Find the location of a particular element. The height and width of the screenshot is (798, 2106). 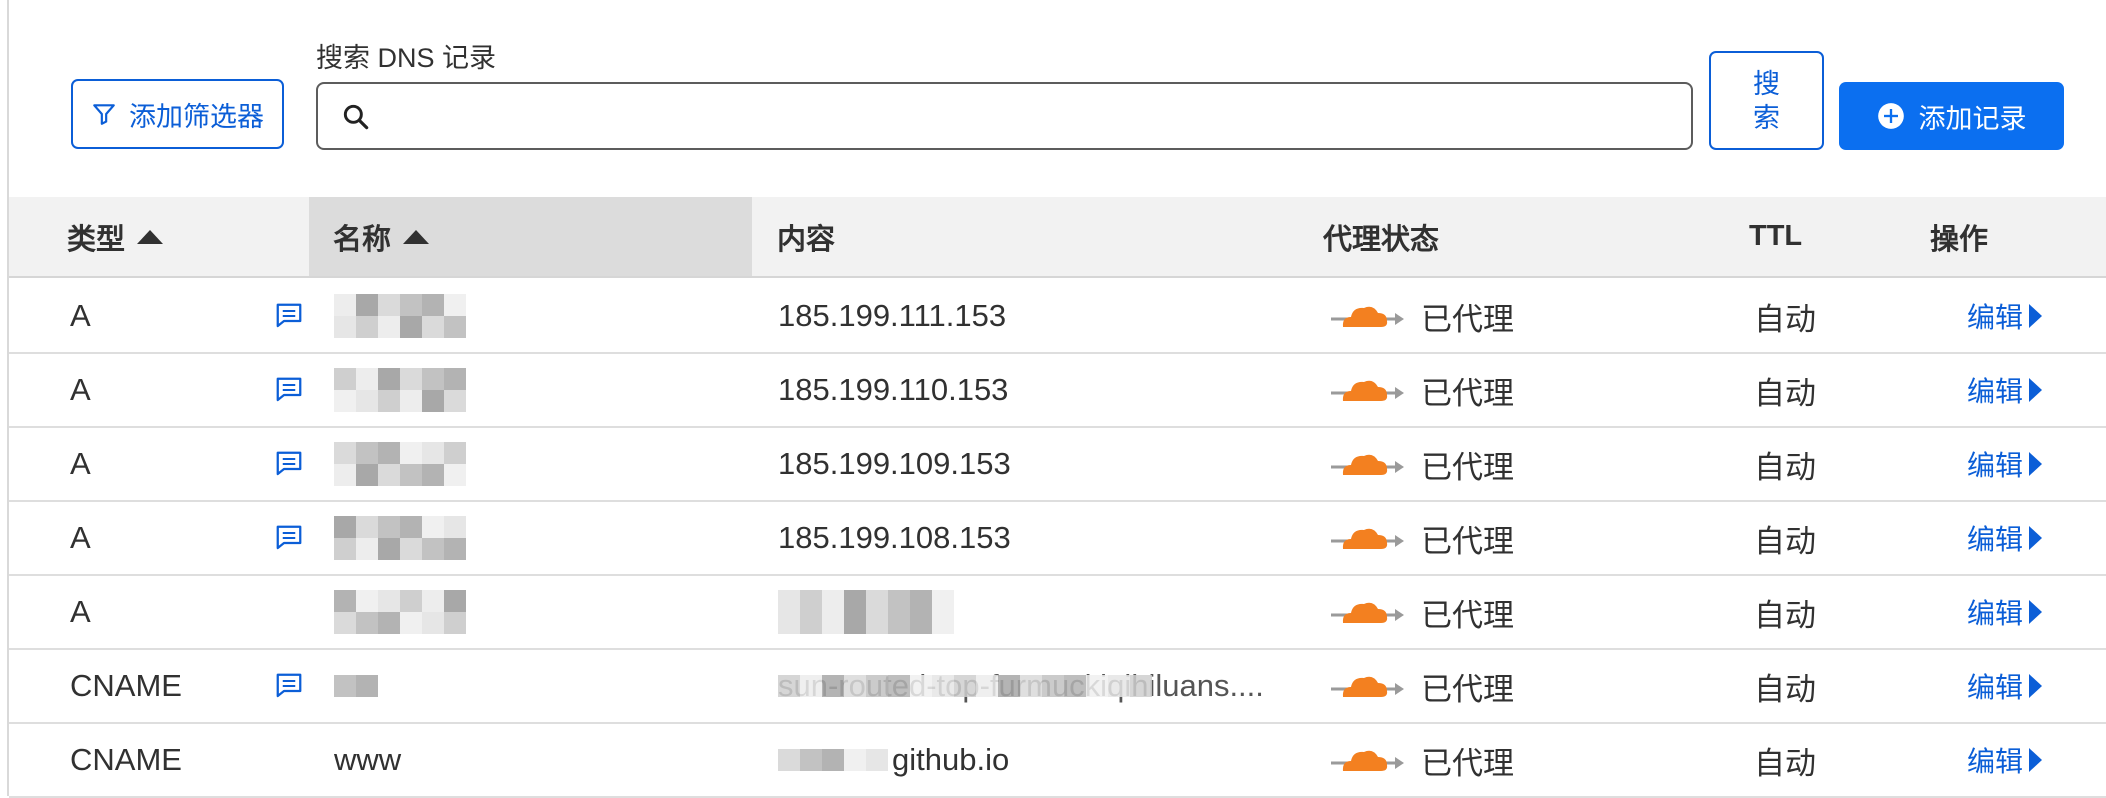

add-record-button: 添加记录 is located at coordinates (1951, 116).